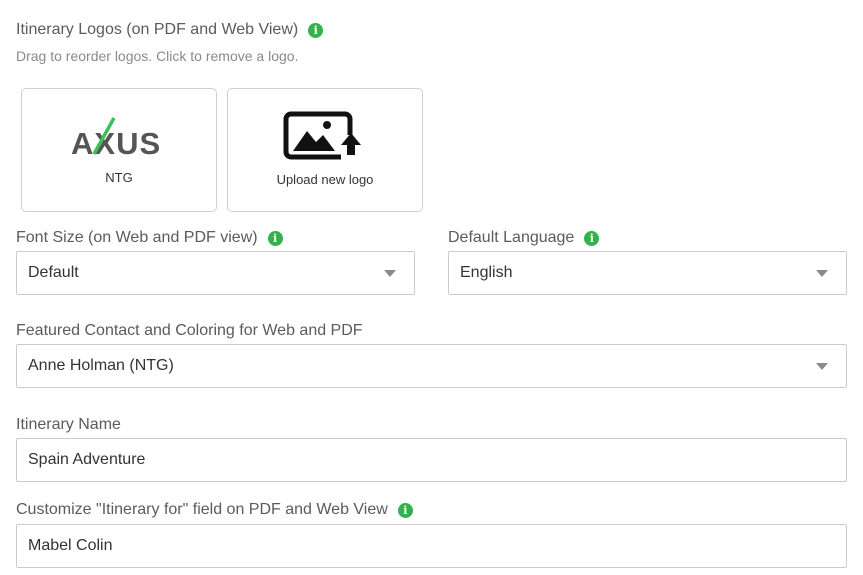 This screenshot has width=863, height=575. What do you see at coordinates (323, 139) in the screenshot?
I see `image-upload-icon` at bounding box center [323, 139].